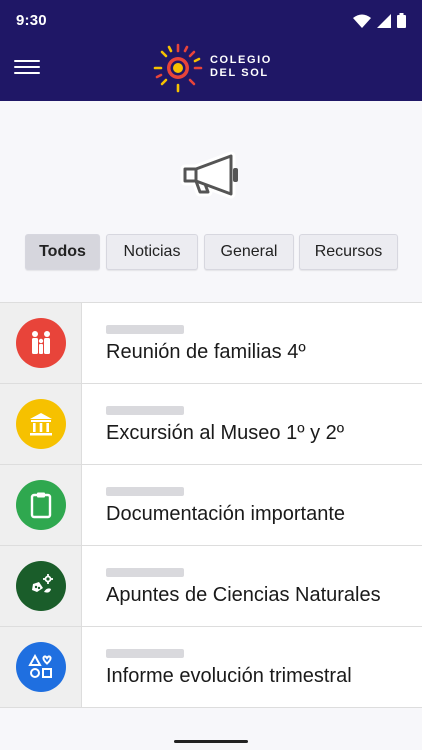 The image size is (422, 750). Describe the element at coordinates (211, 20) in the screenshot. I see `status-bar: 9:30` at that location.